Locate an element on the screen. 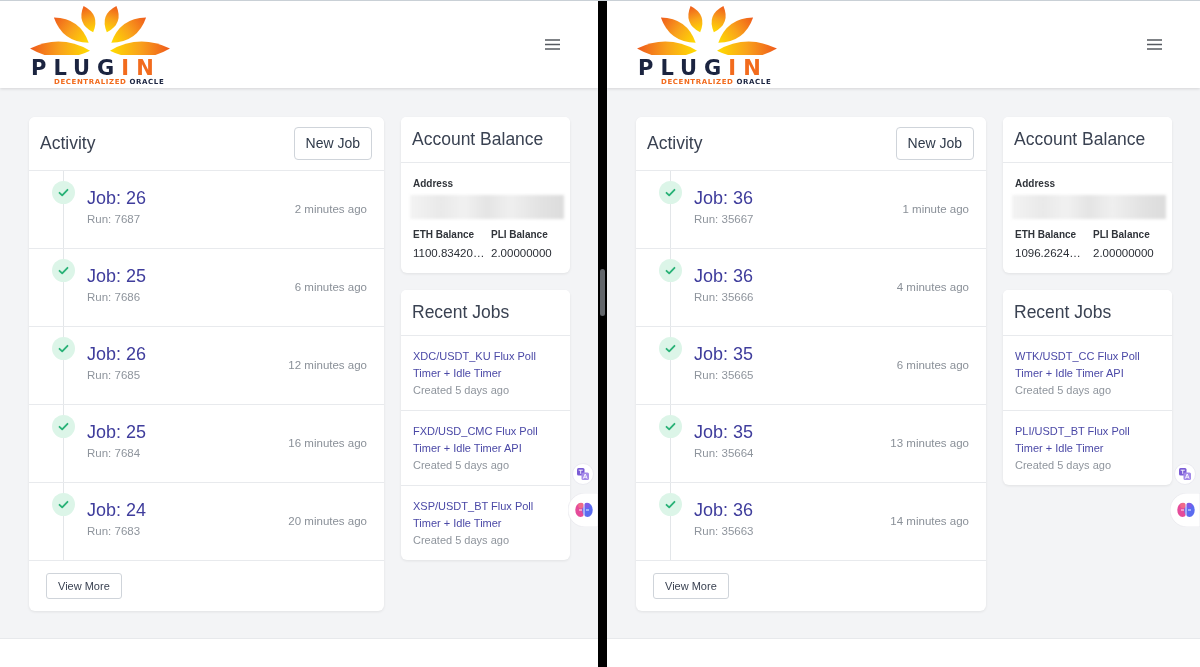 This screenshot has height=667, width=1200. time-ago: 2 minutes ago is located at coordinates (330, 209).